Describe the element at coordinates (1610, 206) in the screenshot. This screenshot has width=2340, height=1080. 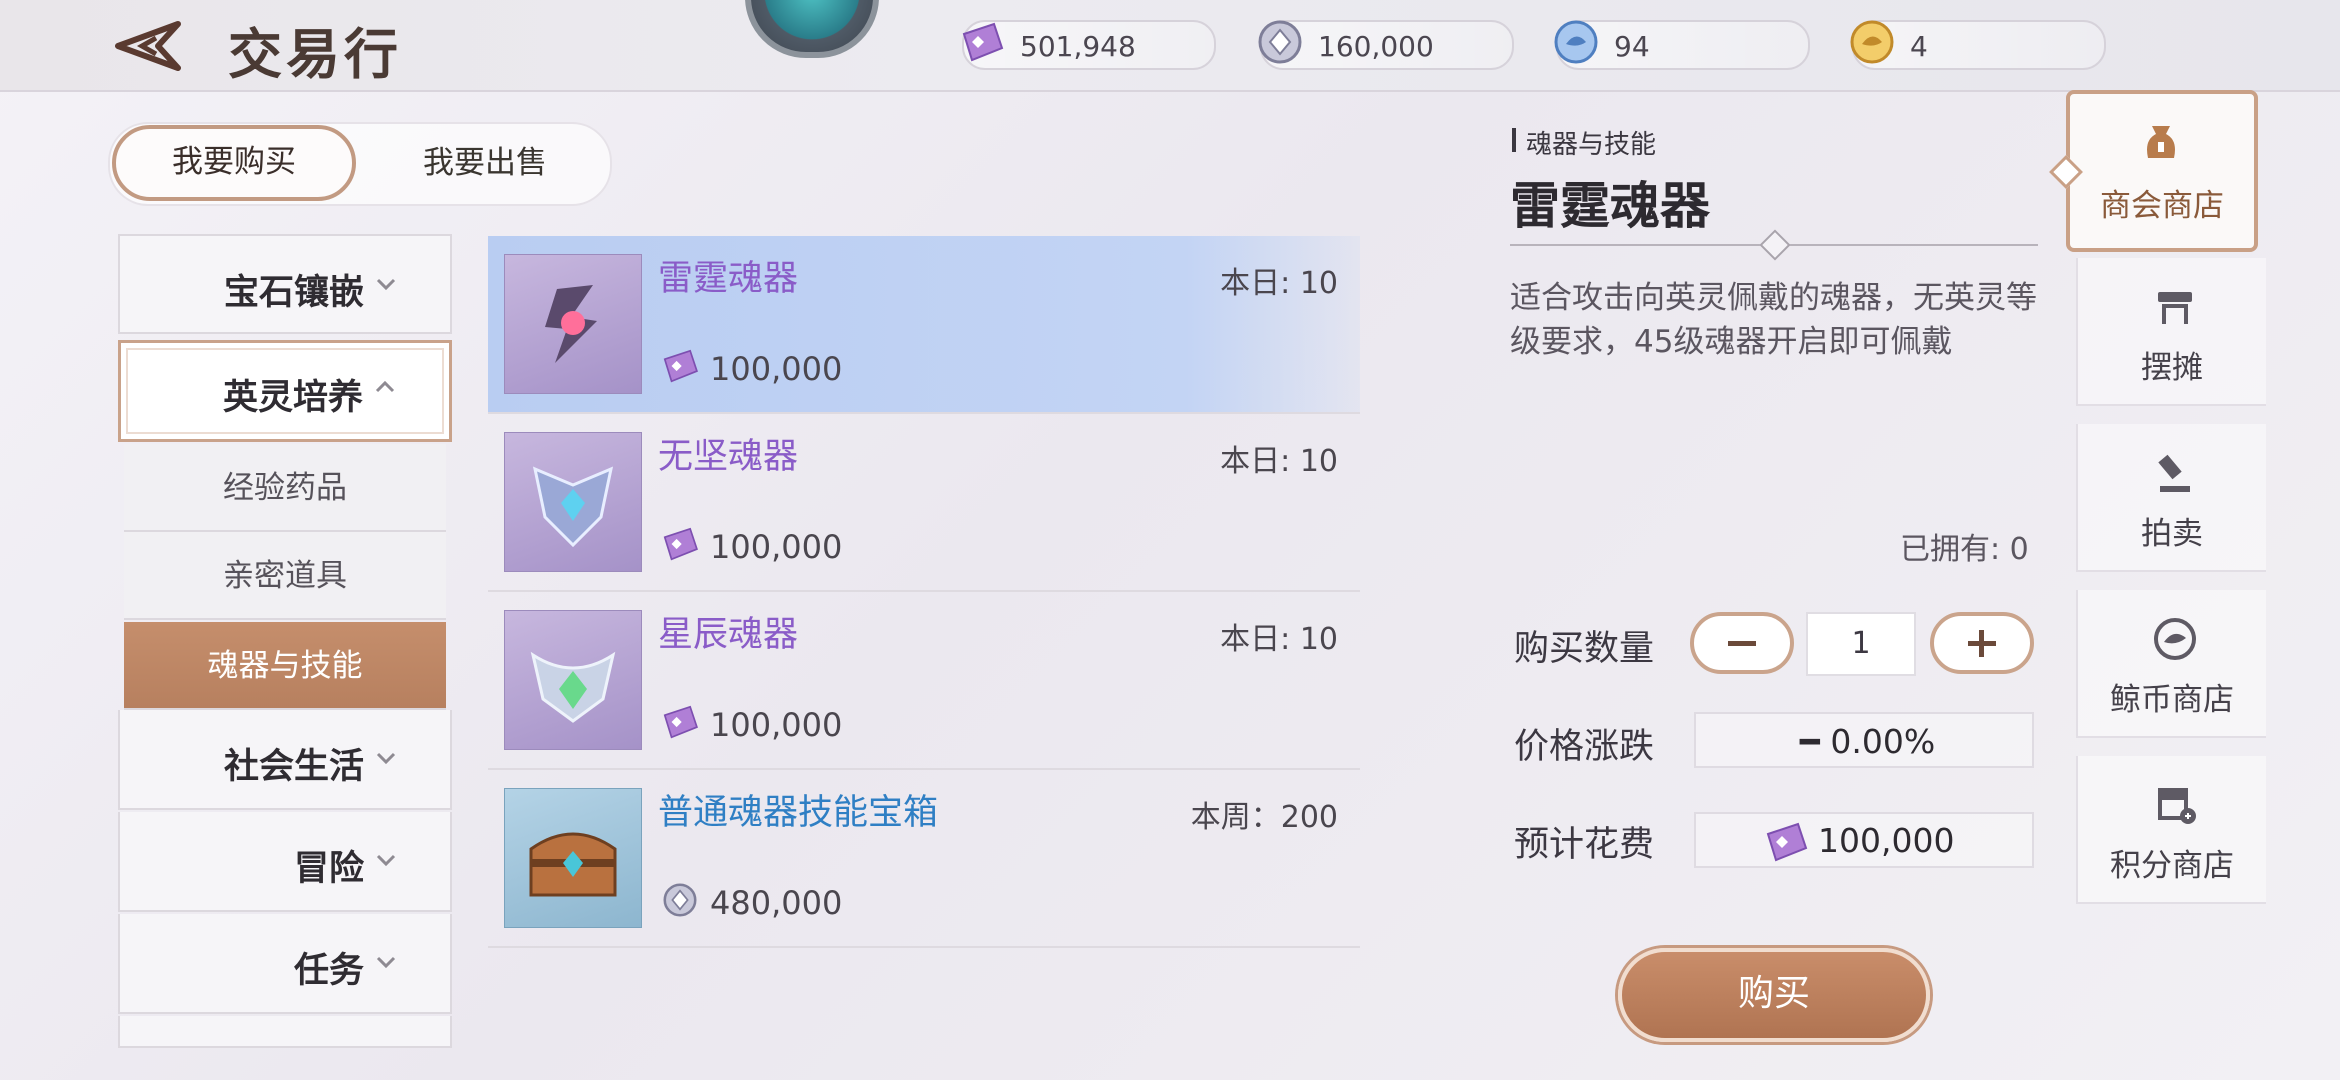
I see `detail-title: 雷霆魂器` at that location.